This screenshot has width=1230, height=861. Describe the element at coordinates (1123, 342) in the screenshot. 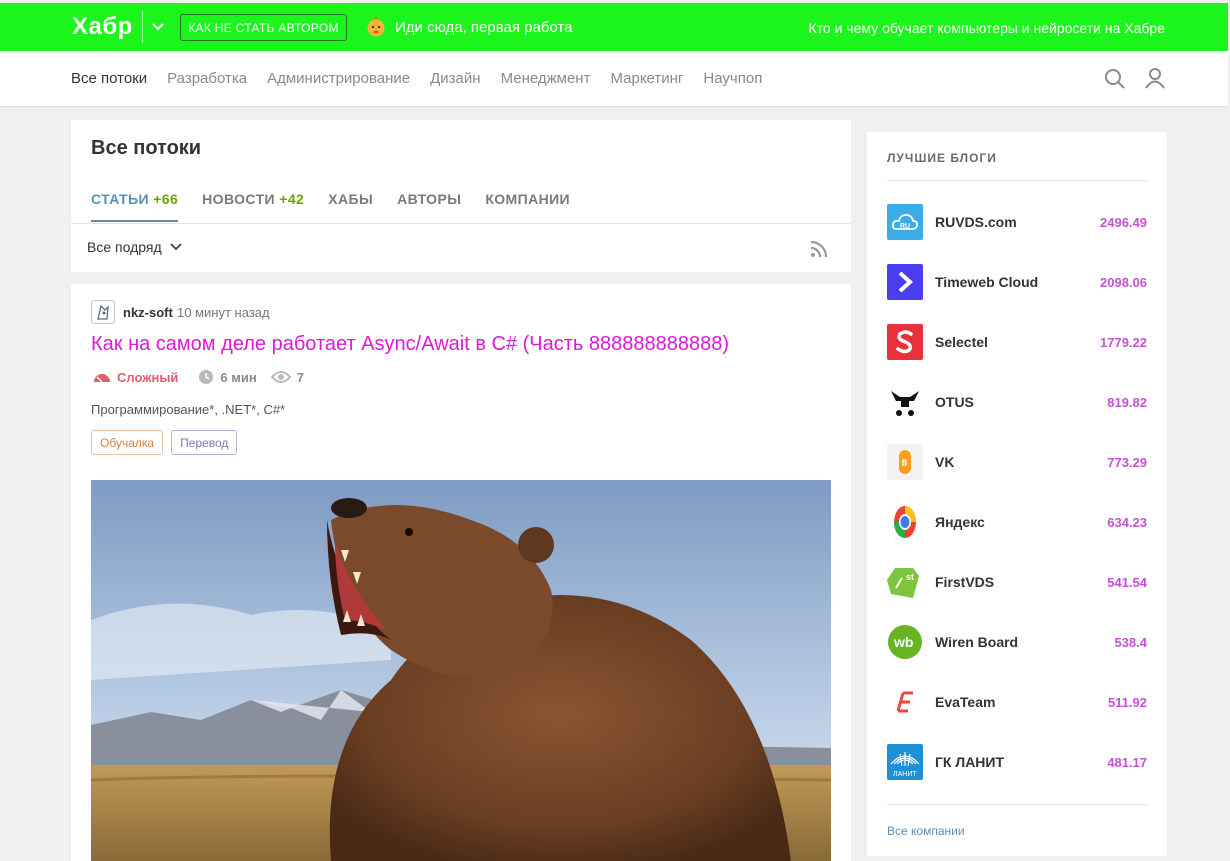

I see `blog-rating: 1779.22` at that location.